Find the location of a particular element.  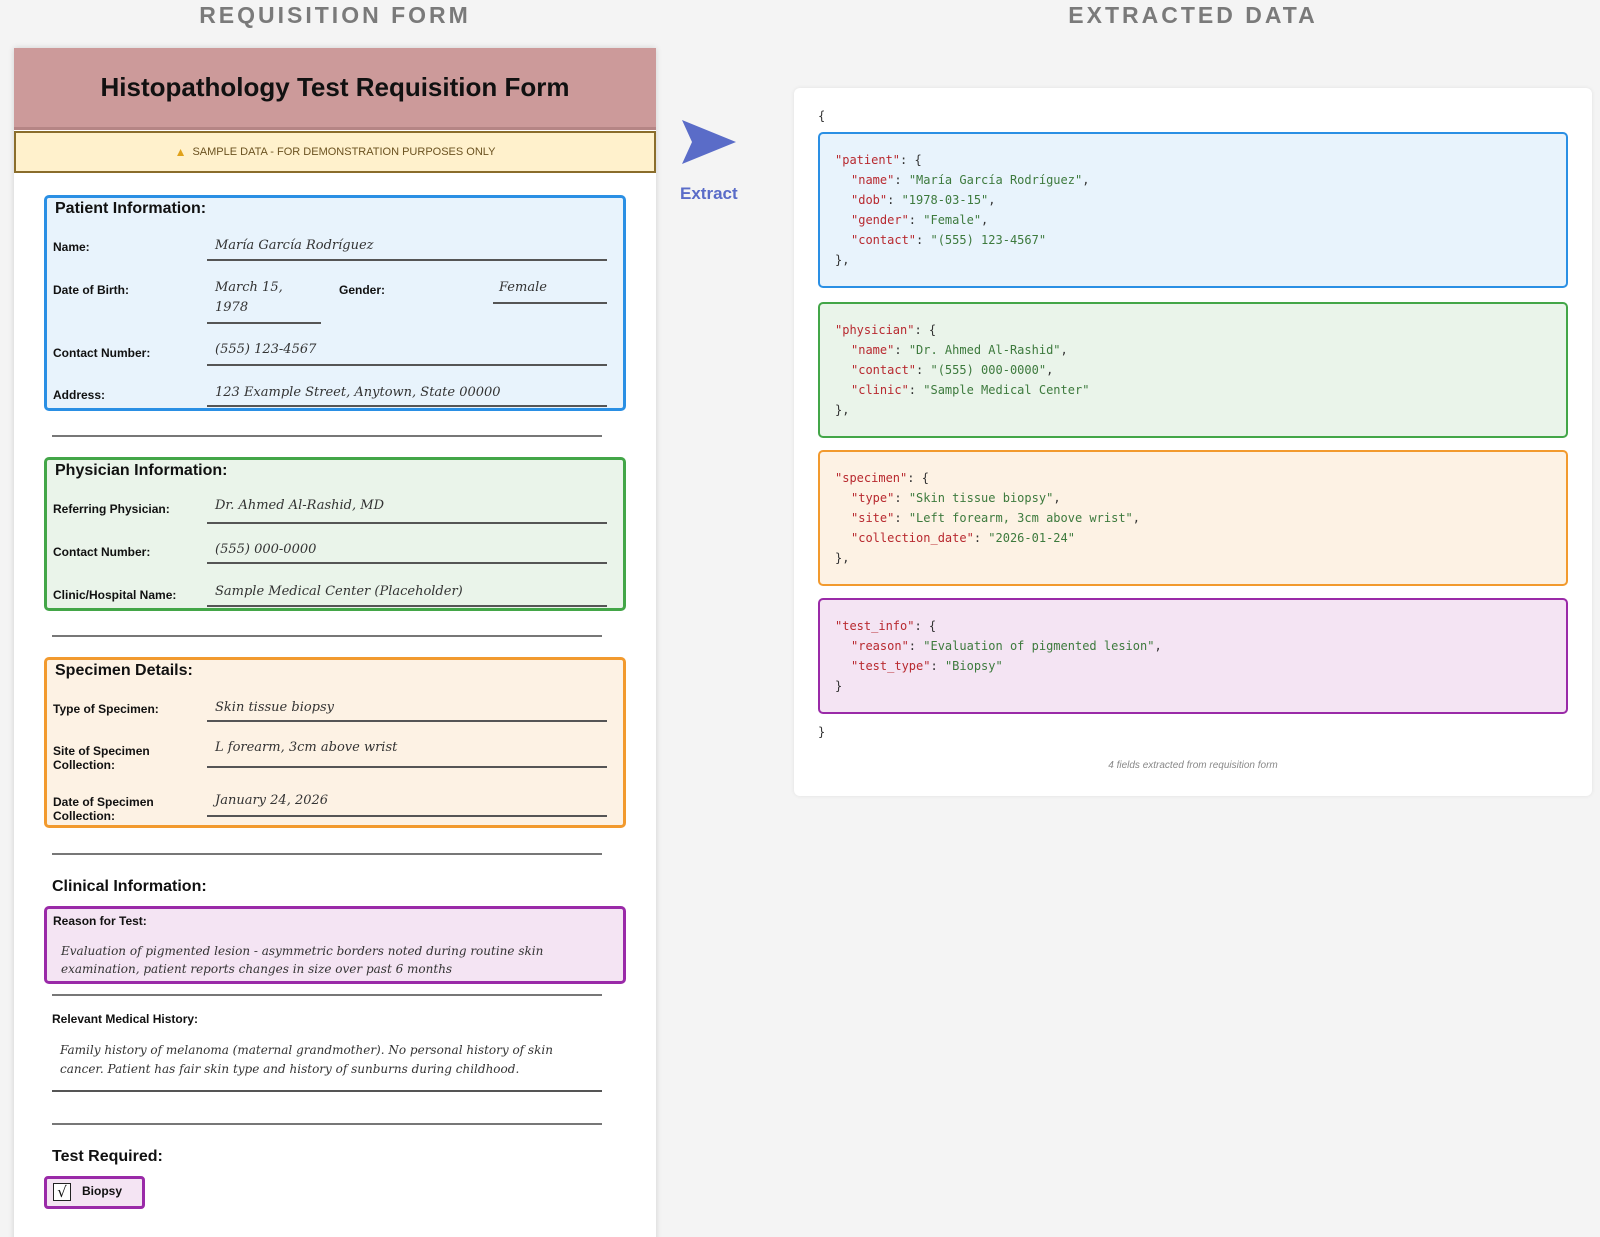

dob-value-line1: March 15, is located at coordinates (249, 288).